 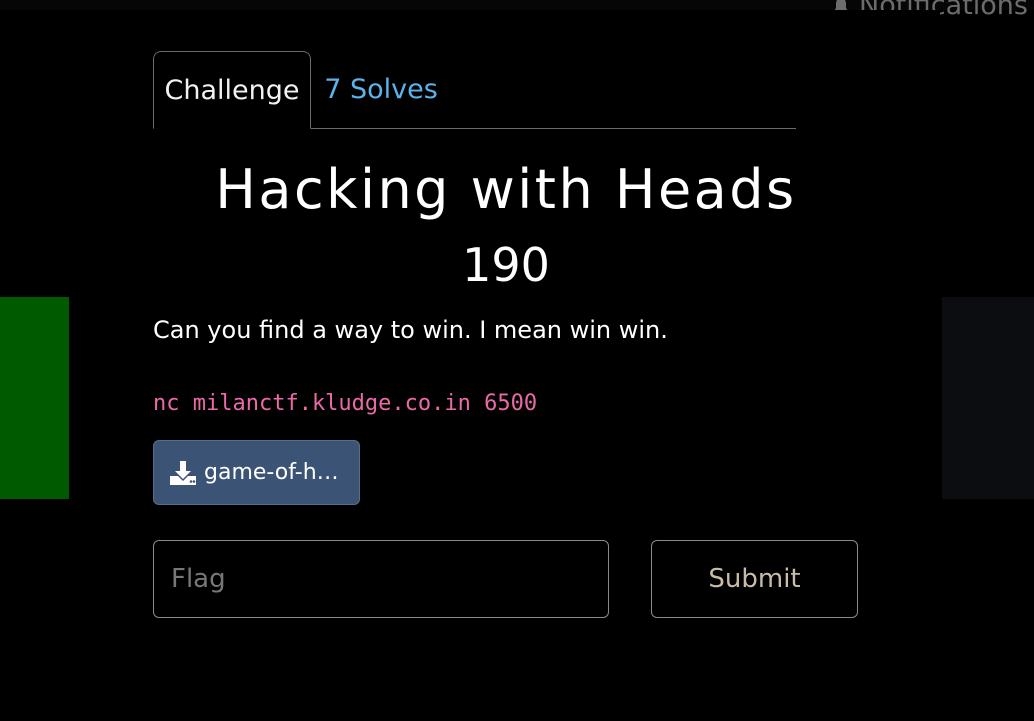 I want to click on tab-challenge-label: Challenge, so click(x=232, y=90).